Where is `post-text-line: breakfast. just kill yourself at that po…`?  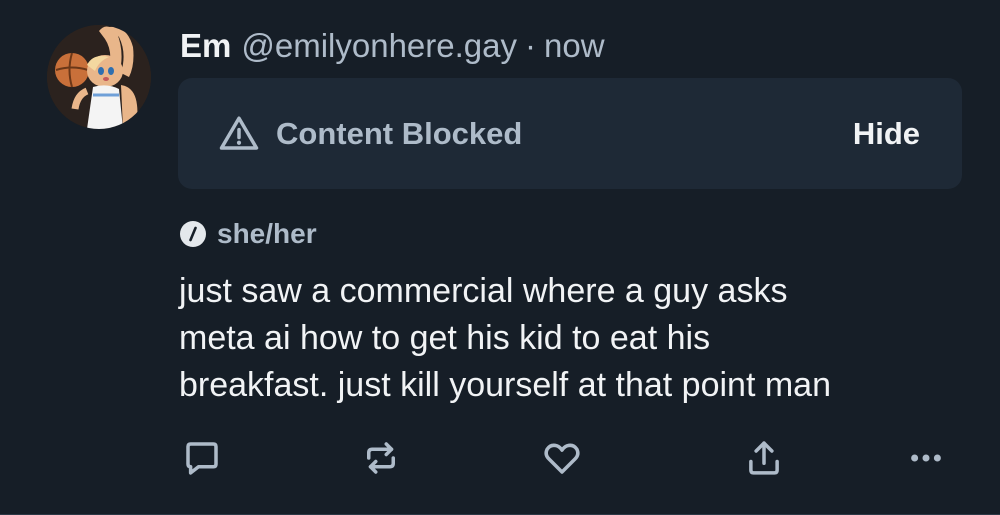
post-text-line: breakfast. just kill yourself at that po… is located at coordinates (505, 385).